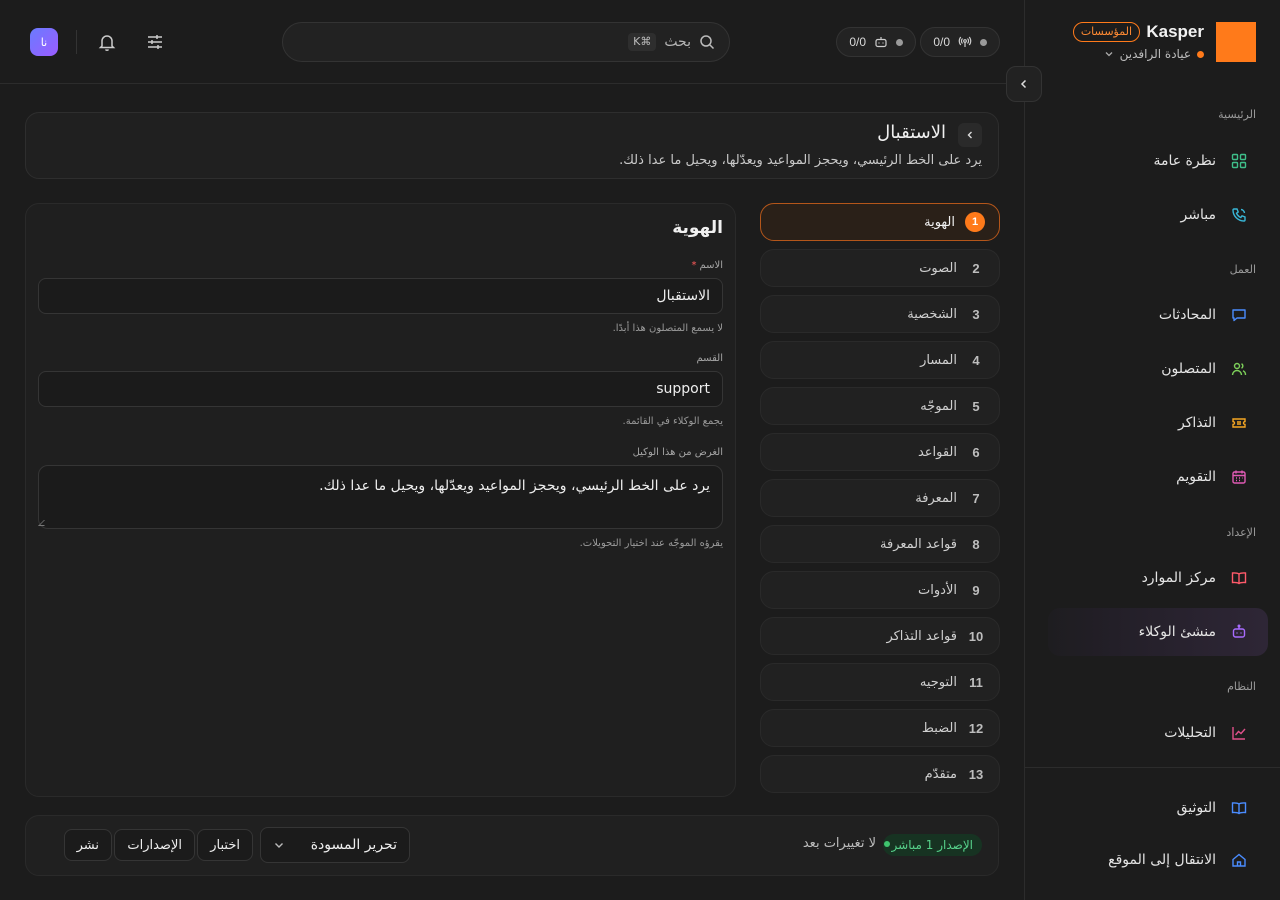 The width and height of the screenshot is (1280, 900). I want to click on step-number: 6, so click(976, 452).